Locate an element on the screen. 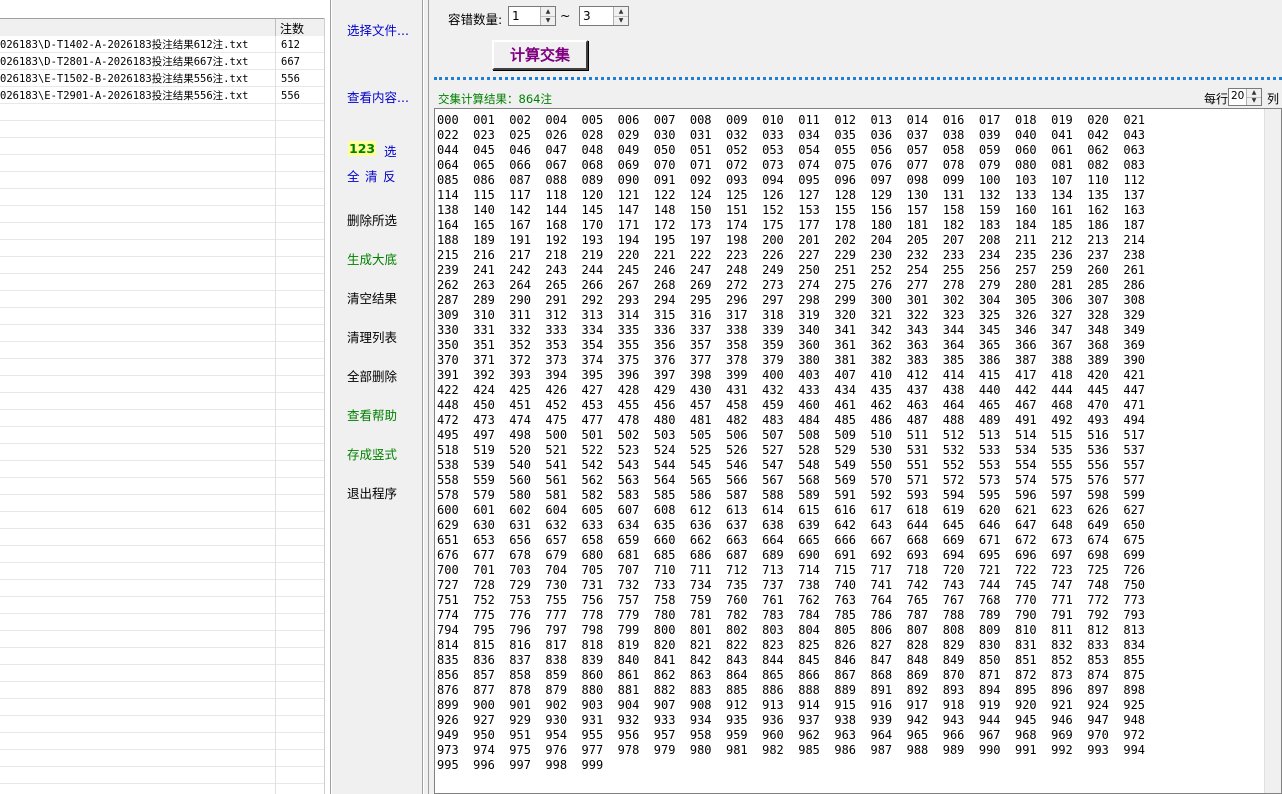 This screenshot has width=1282, height=794. file-name: 026183\E-T2901-A-2026183投注结果556注.txt is located at coordinates (124, 96).